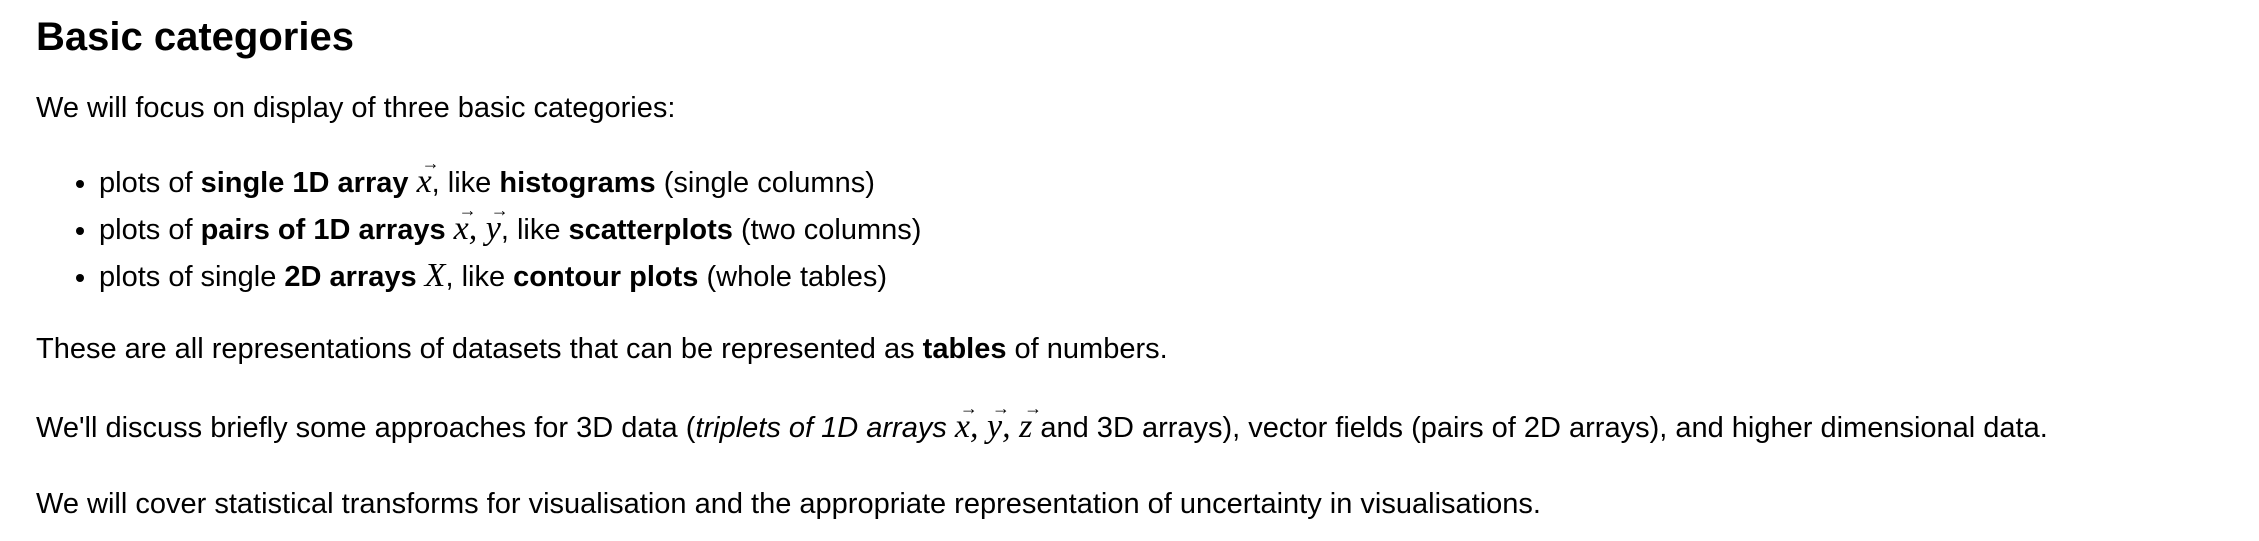 This screenshot has height=541, width=2259. Describe the element at coordinates (827, 230) in the screenshot. I see `list-item-suffix: (two columns)` at that location.